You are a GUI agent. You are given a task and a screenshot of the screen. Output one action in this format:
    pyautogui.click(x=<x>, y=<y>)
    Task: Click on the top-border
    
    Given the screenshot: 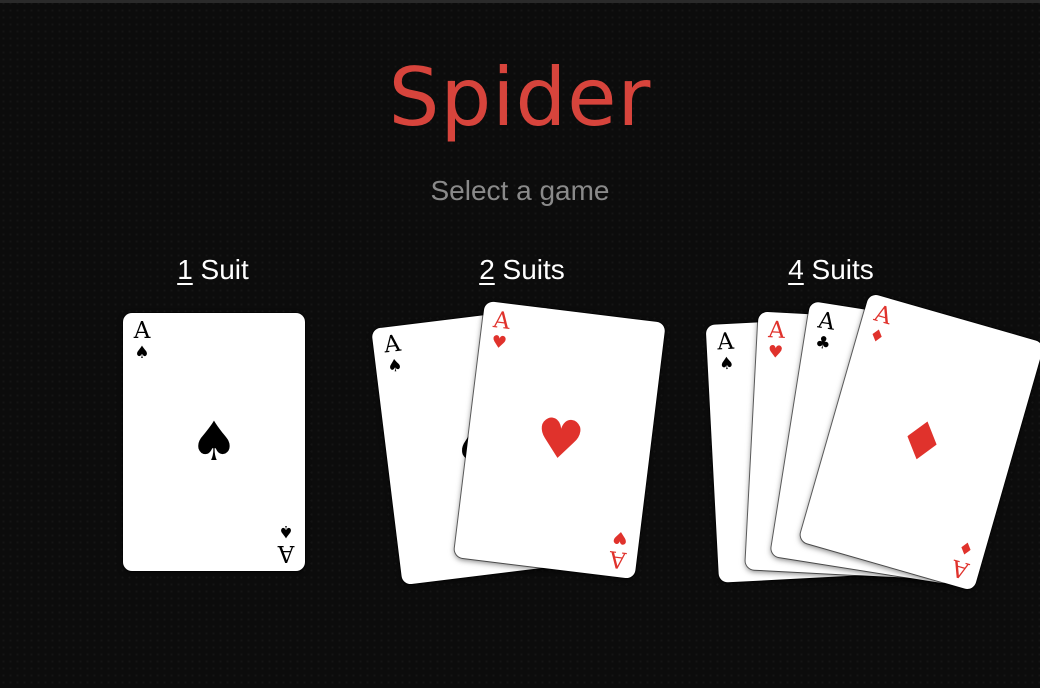 What is the action you would take?
    pyautogui.click(x=520, y=1)
    